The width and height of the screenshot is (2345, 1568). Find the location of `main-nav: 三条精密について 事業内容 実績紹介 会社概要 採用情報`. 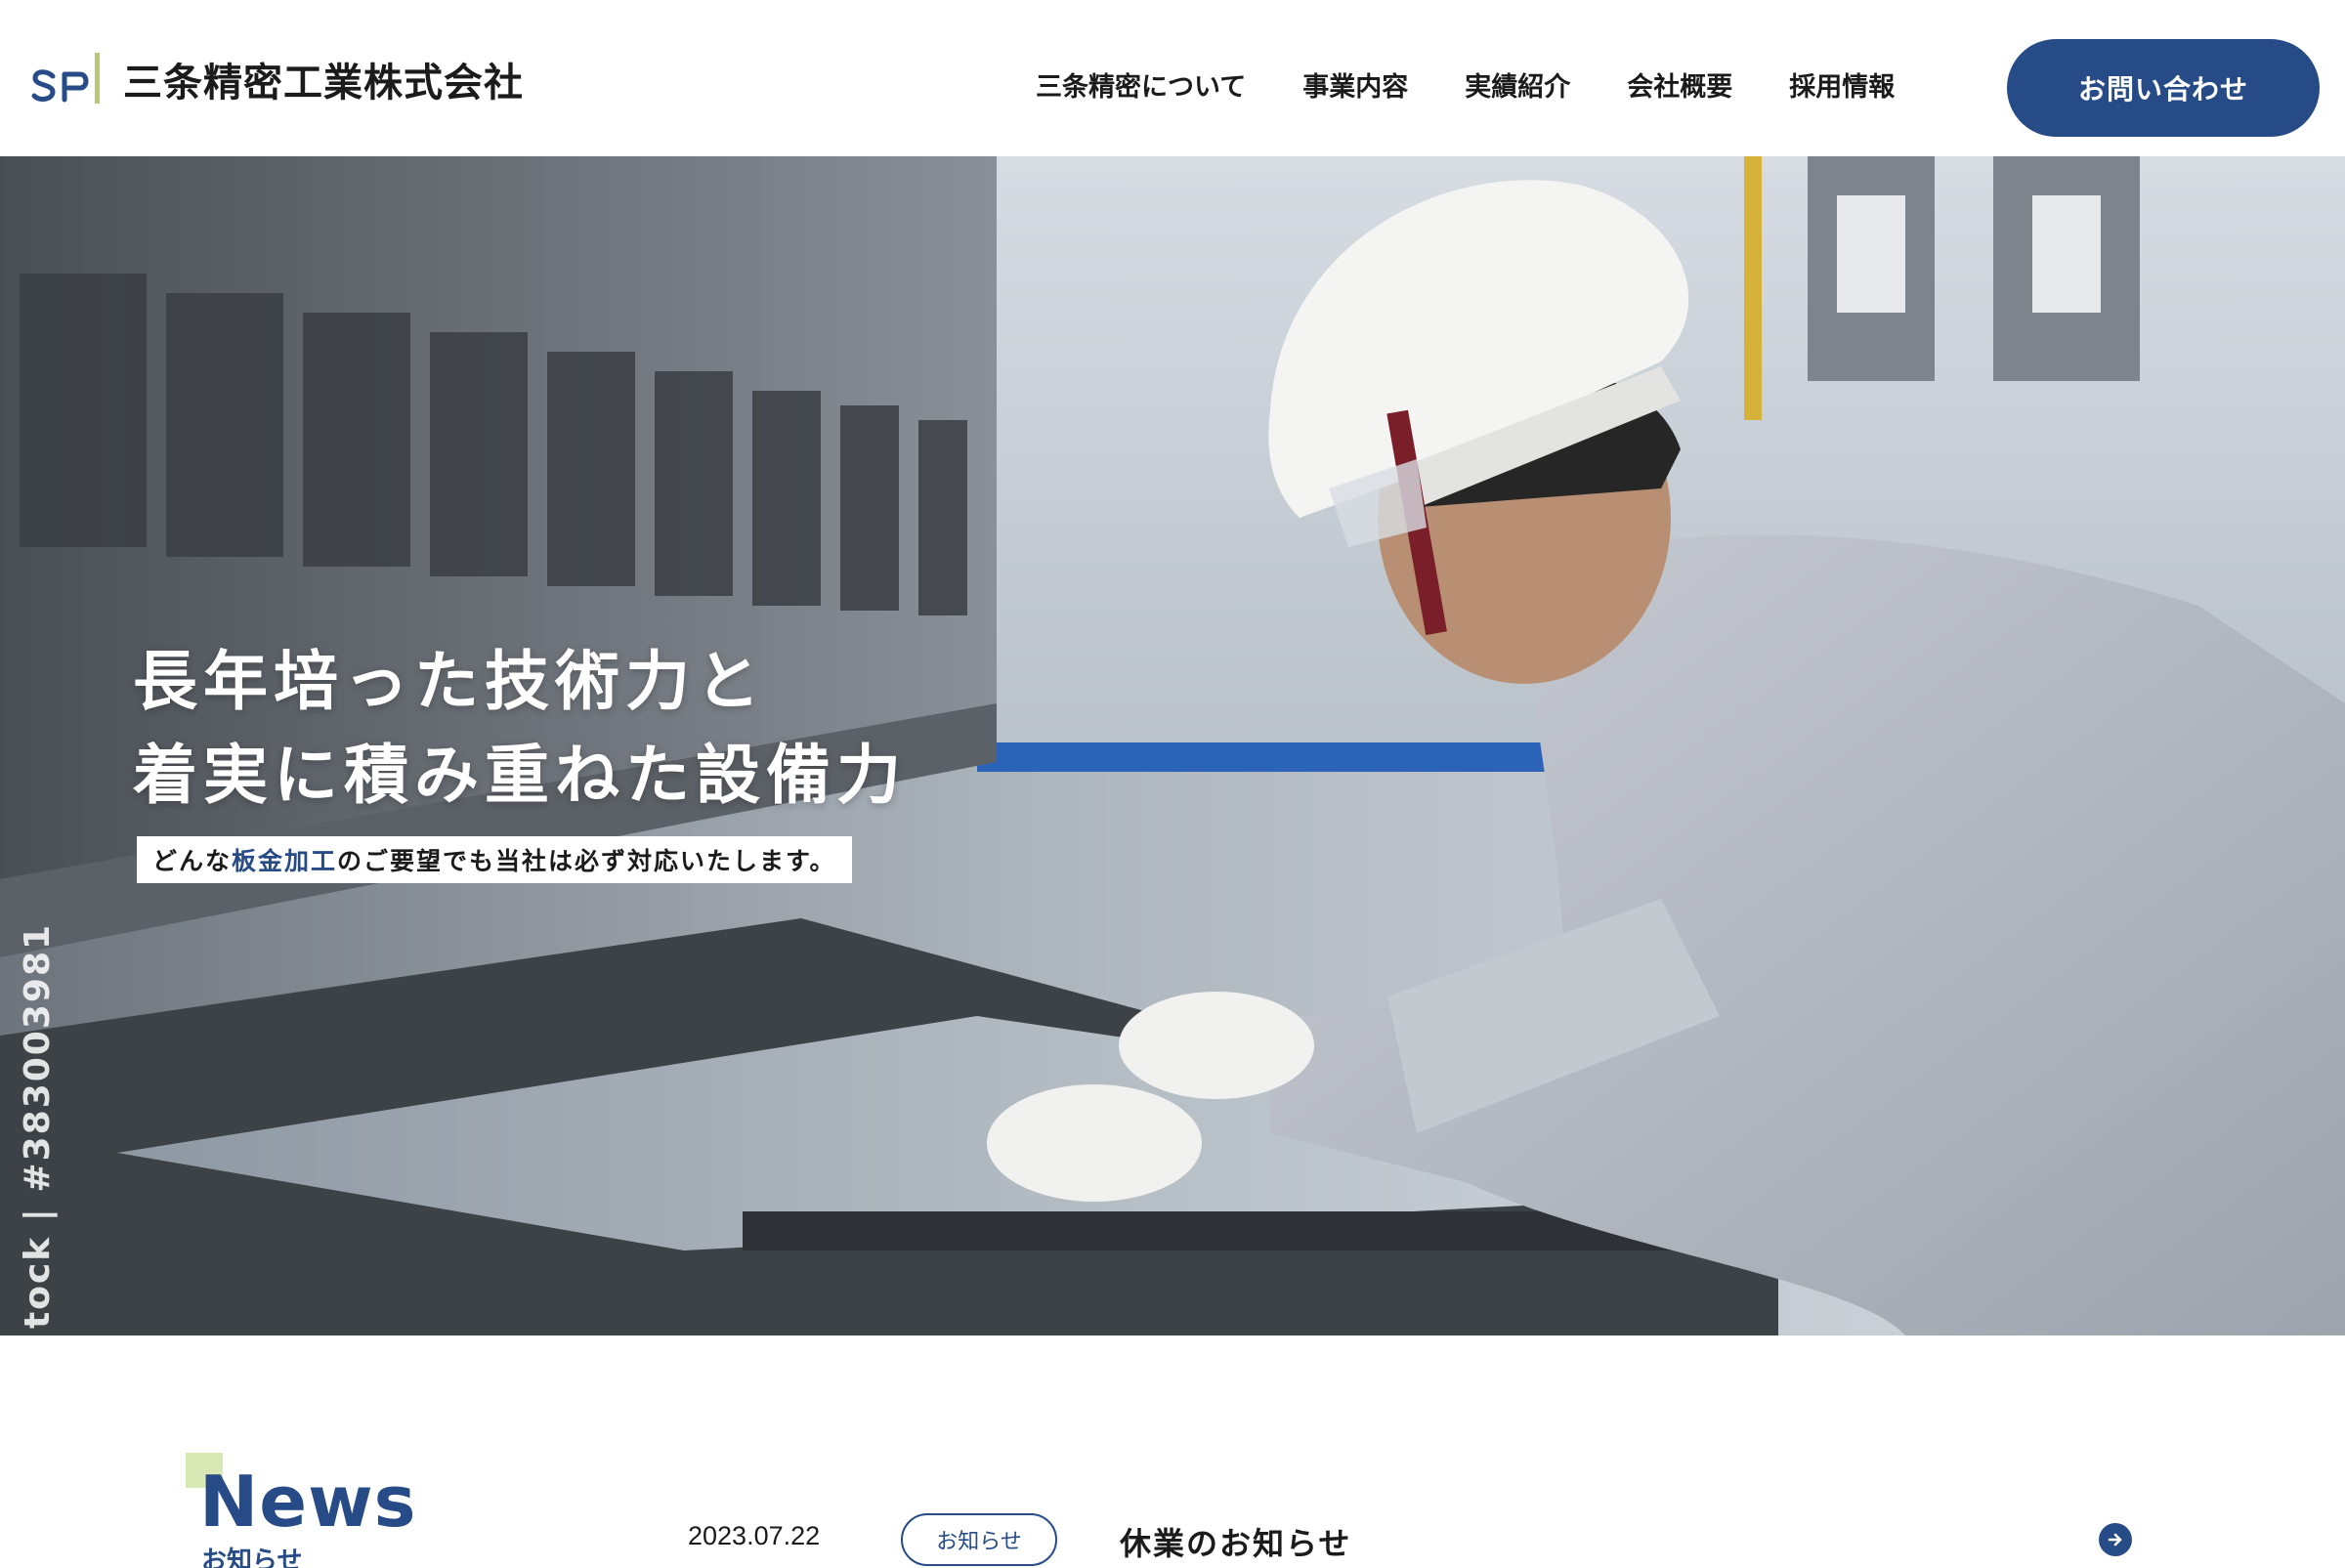

main-nav: 三条精密について 事業内容 実績紹介 会社概要 採用情報 is located at coordinates (1465, 88).